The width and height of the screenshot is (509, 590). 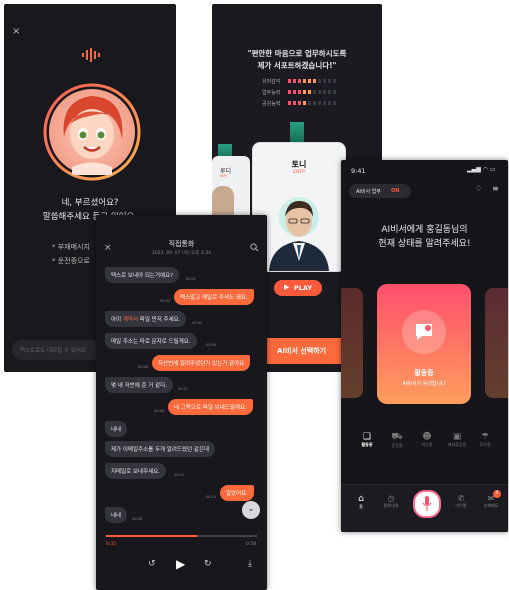 I want to click on car-icon: ⛟, so click(x=397, y=437).